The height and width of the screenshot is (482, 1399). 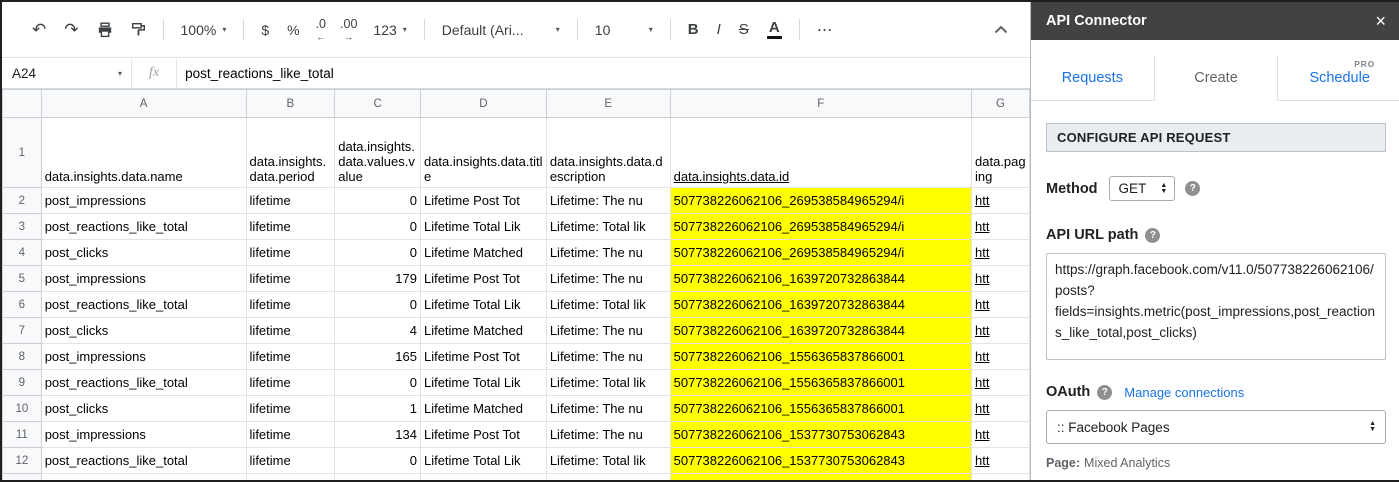 I want to click on cell-A11: post_impressions, so click(x=143, y=434).